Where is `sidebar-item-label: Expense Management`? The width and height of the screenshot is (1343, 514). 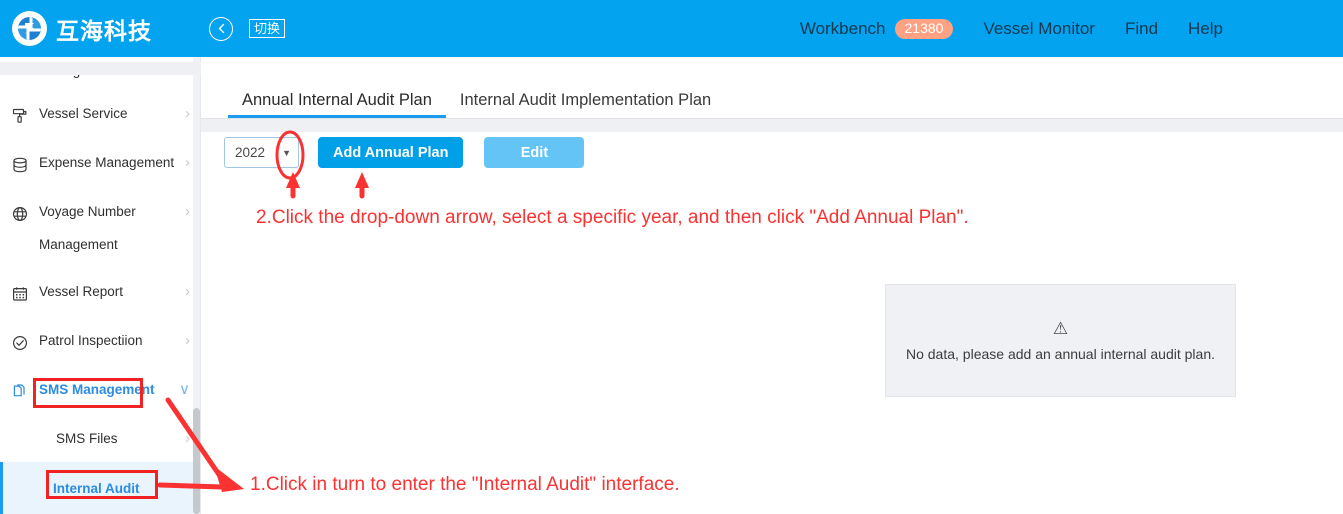
sidebar-item-label: Expense Management is located at coordinates (107, 162).